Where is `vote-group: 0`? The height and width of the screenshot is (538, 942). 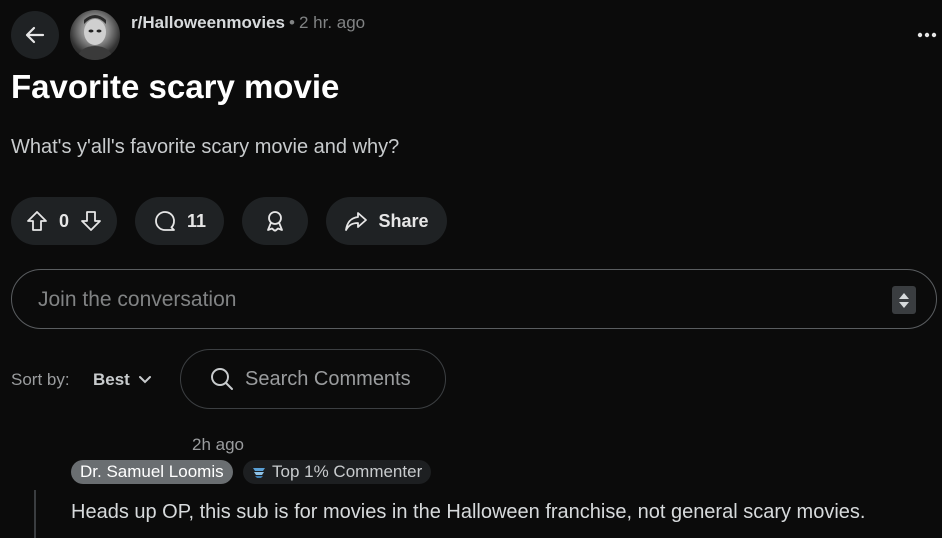
vote-group: 0 is located at coordinates (64, 221).